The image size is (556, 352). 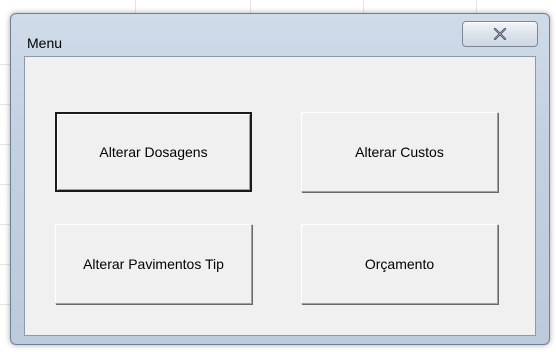 I want to click on alterar-dosagens-button: Alterar Dosagens, so click(x=153, y=152).